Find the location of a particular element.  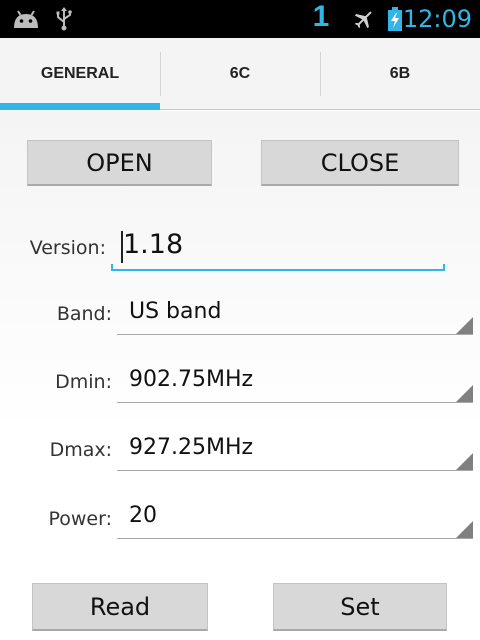

read-button: Read is located at coordinates (120, 607).